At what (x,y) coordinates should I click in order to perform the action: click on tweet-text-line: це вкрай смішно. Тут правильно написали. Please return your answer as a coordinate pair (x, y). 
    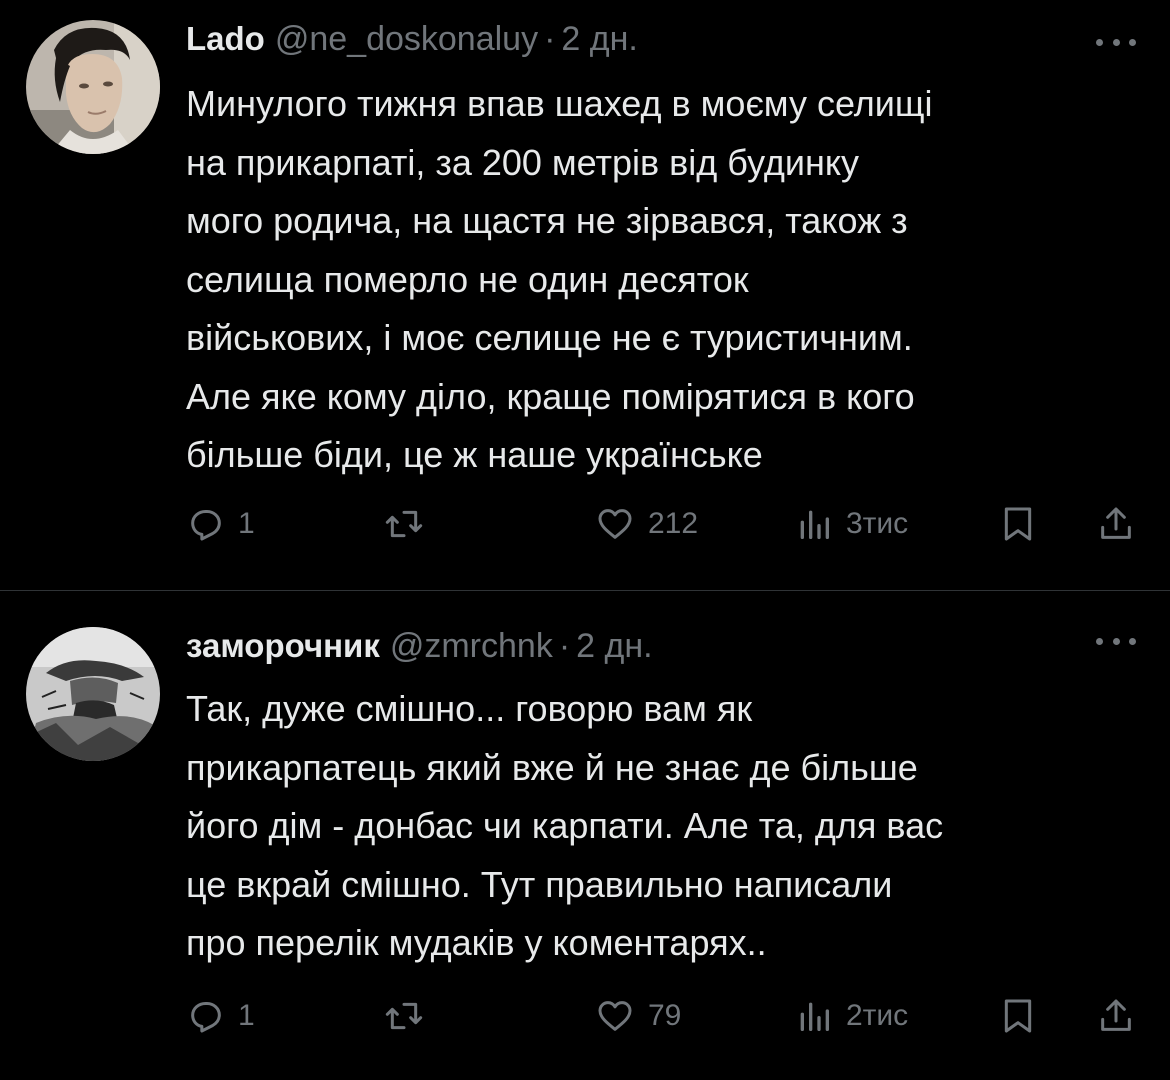
    Looking at the image, I should click on (539, 884).